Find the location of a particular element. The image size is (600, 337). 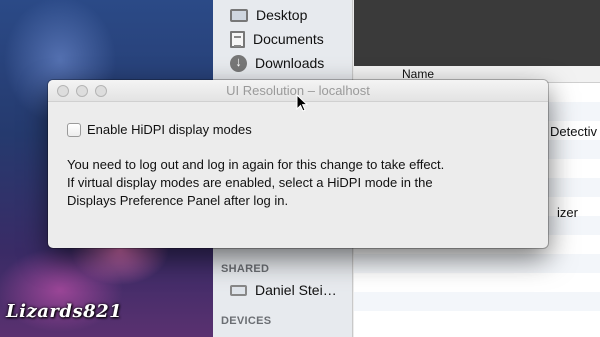

hidpi-checkbox-row: Enable HiDPI display modes is located at coordinates (159, 129).